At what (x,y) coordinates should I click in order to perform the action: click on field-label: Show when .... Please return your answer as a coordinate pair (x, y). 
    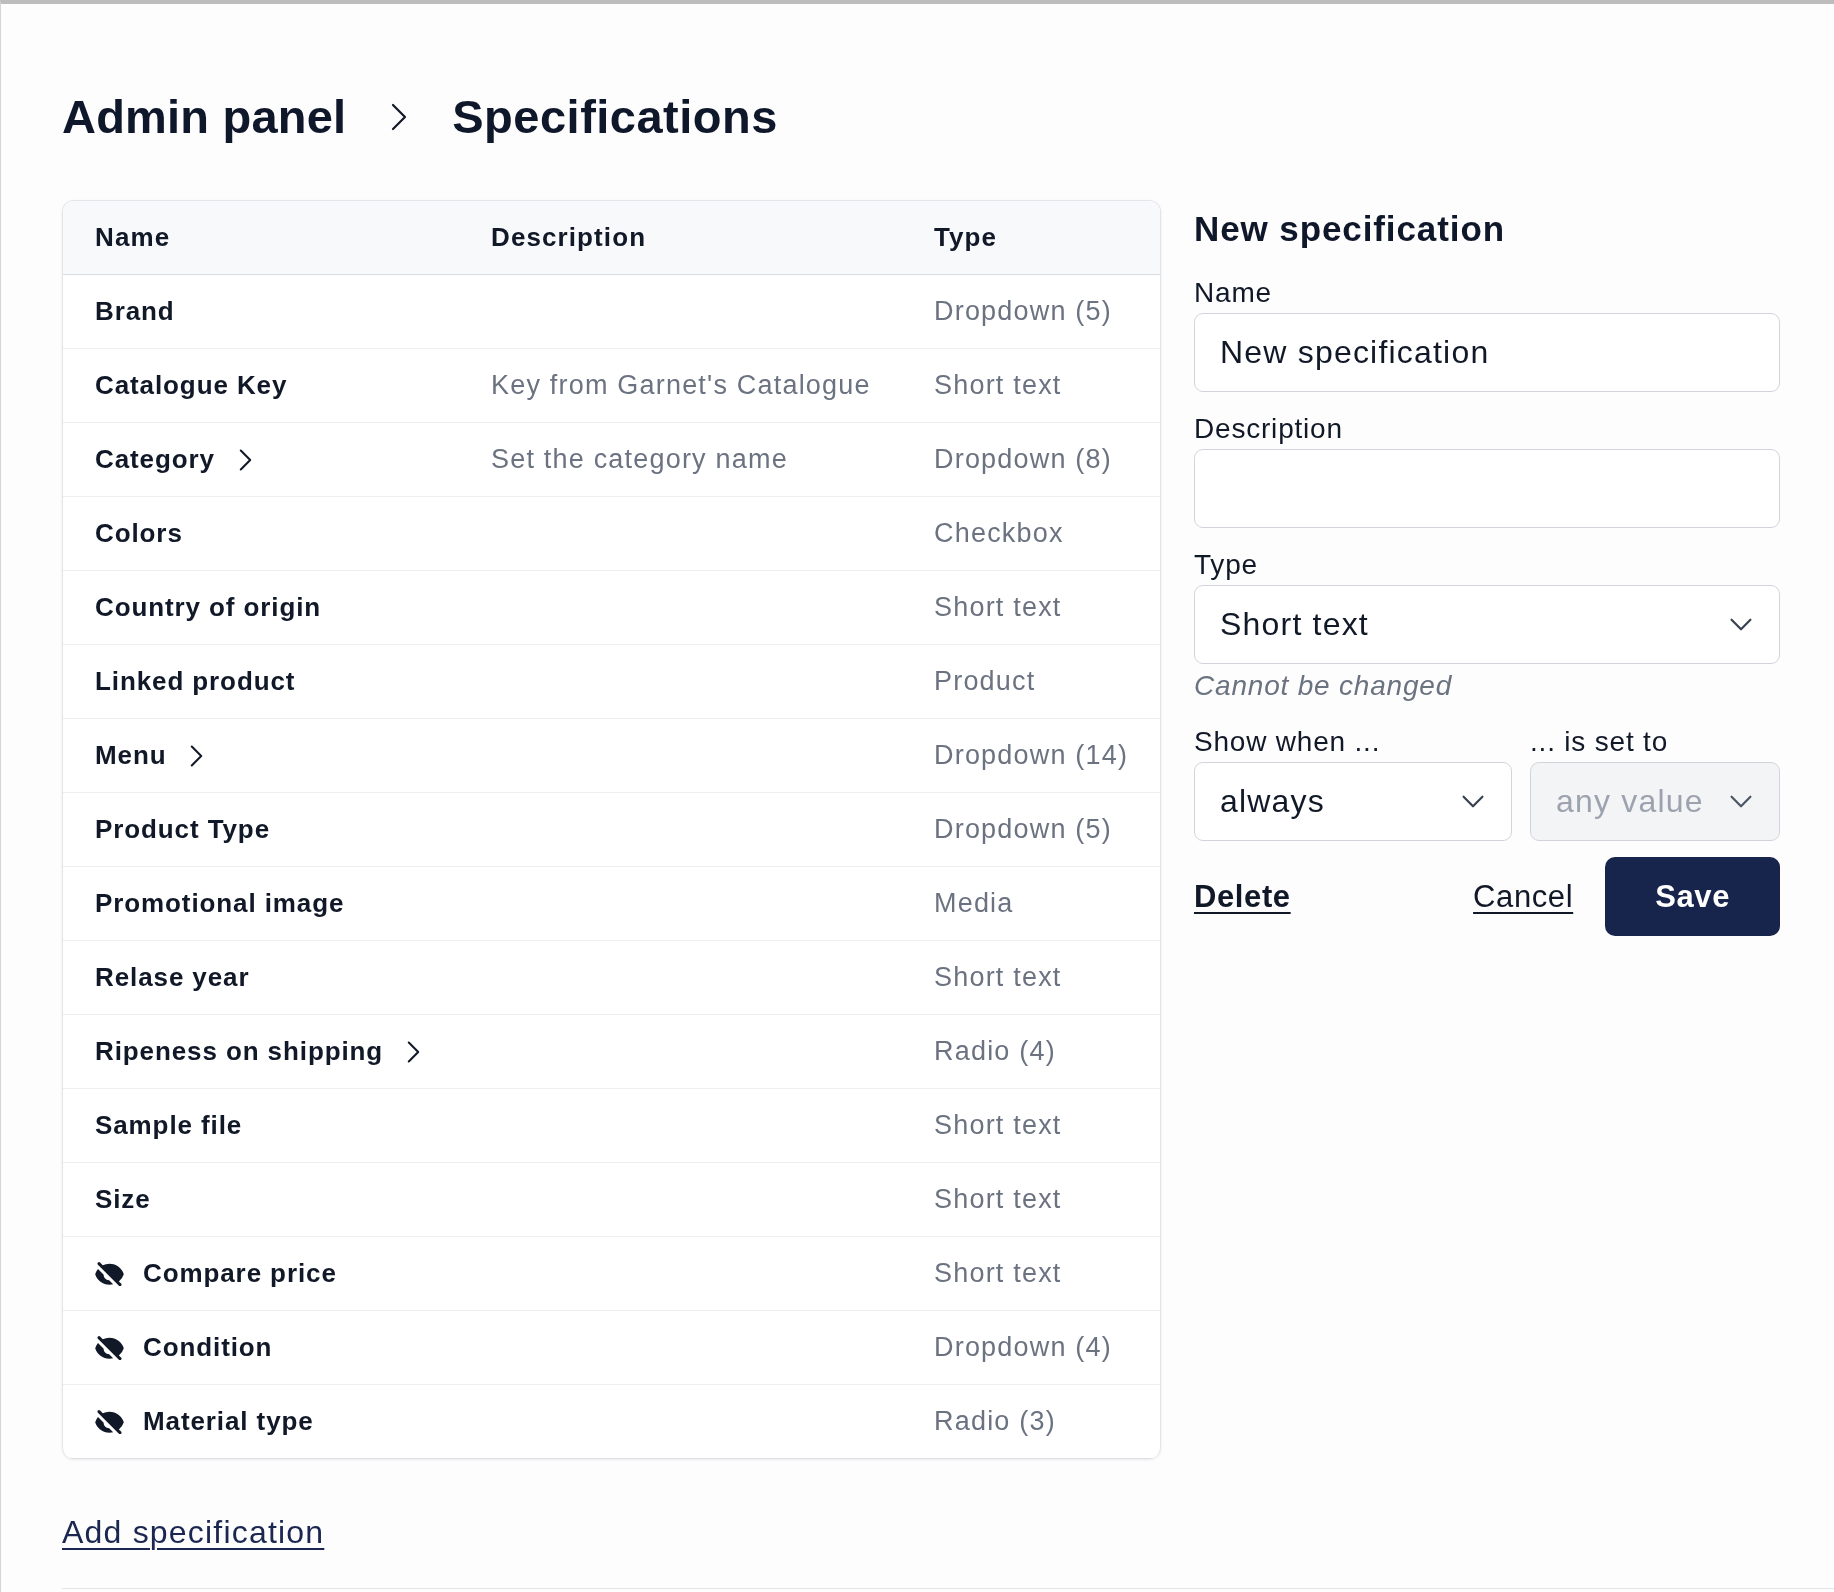
    Looking at the image, I should click on (1288, 742).